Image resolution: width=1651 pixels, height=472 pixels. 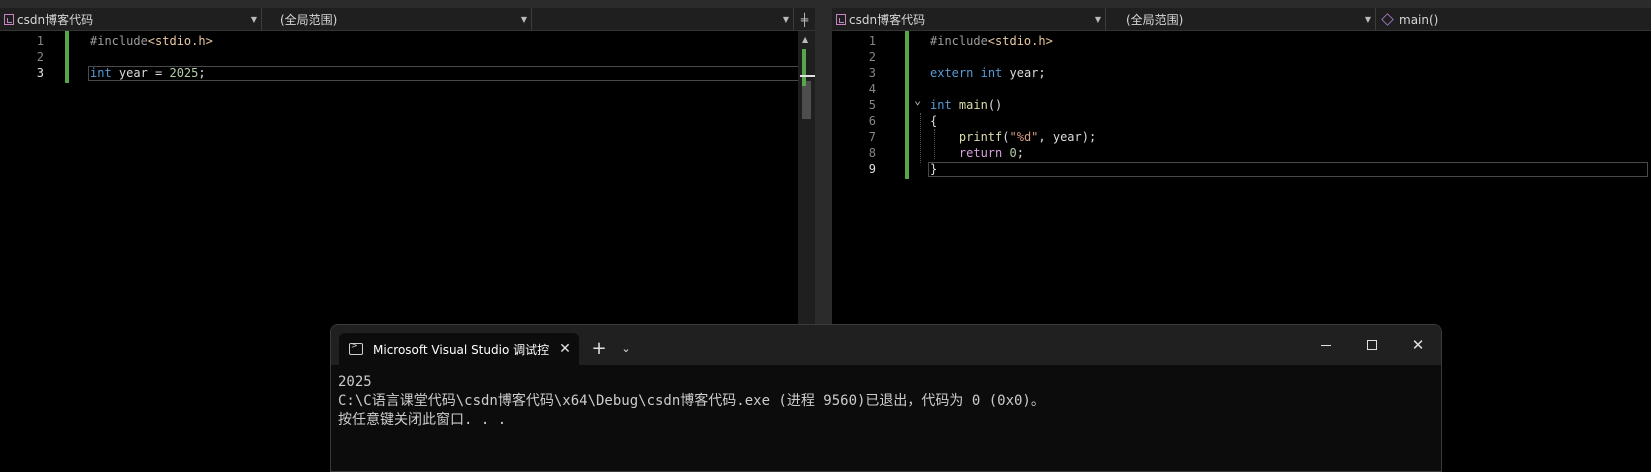 I want to click on close-tab-icon: ✕, so click(x=565, y=349).